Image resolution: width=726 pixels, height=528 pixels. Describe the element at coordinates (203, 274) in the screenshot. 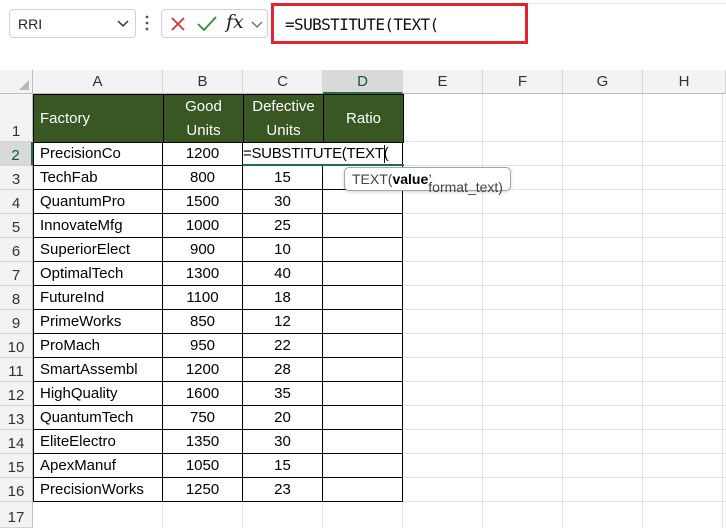

I see `cell-good-units: 1300` at that location.